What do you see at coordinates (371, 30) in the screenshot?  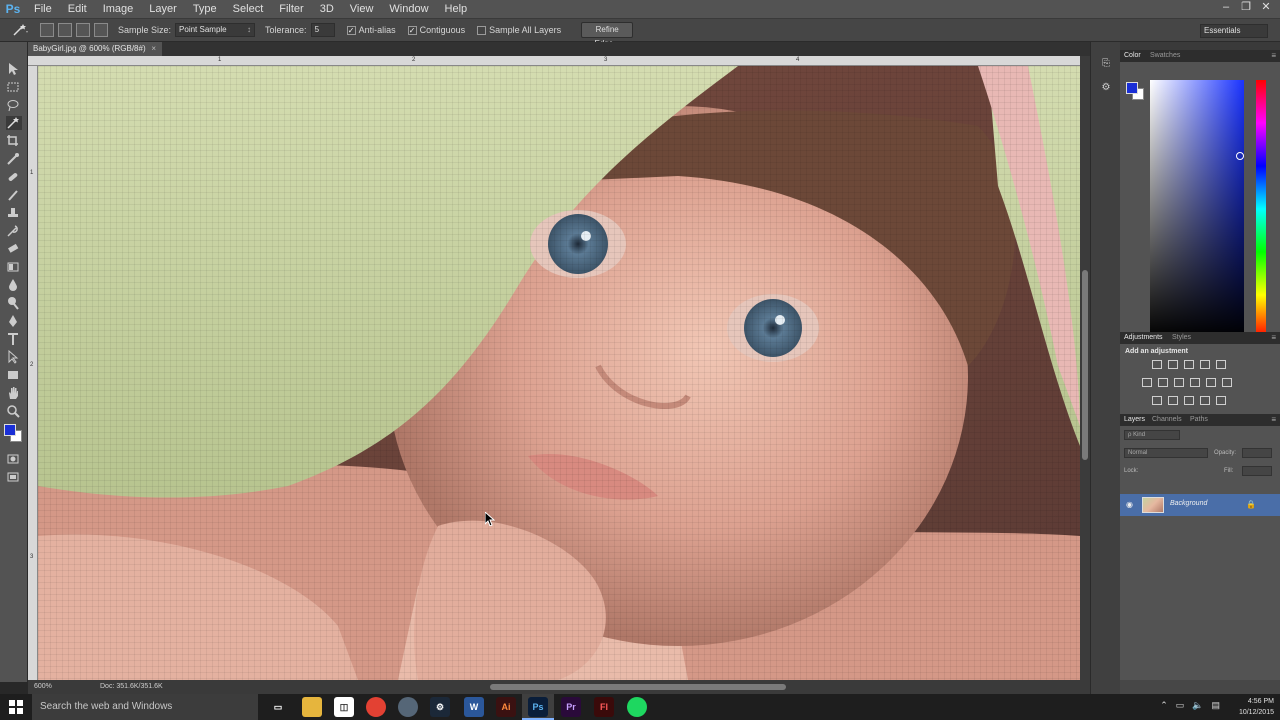 I see `anti-alias-checkbox: ✓ Anti-alias` at bounding box center [371, 30].